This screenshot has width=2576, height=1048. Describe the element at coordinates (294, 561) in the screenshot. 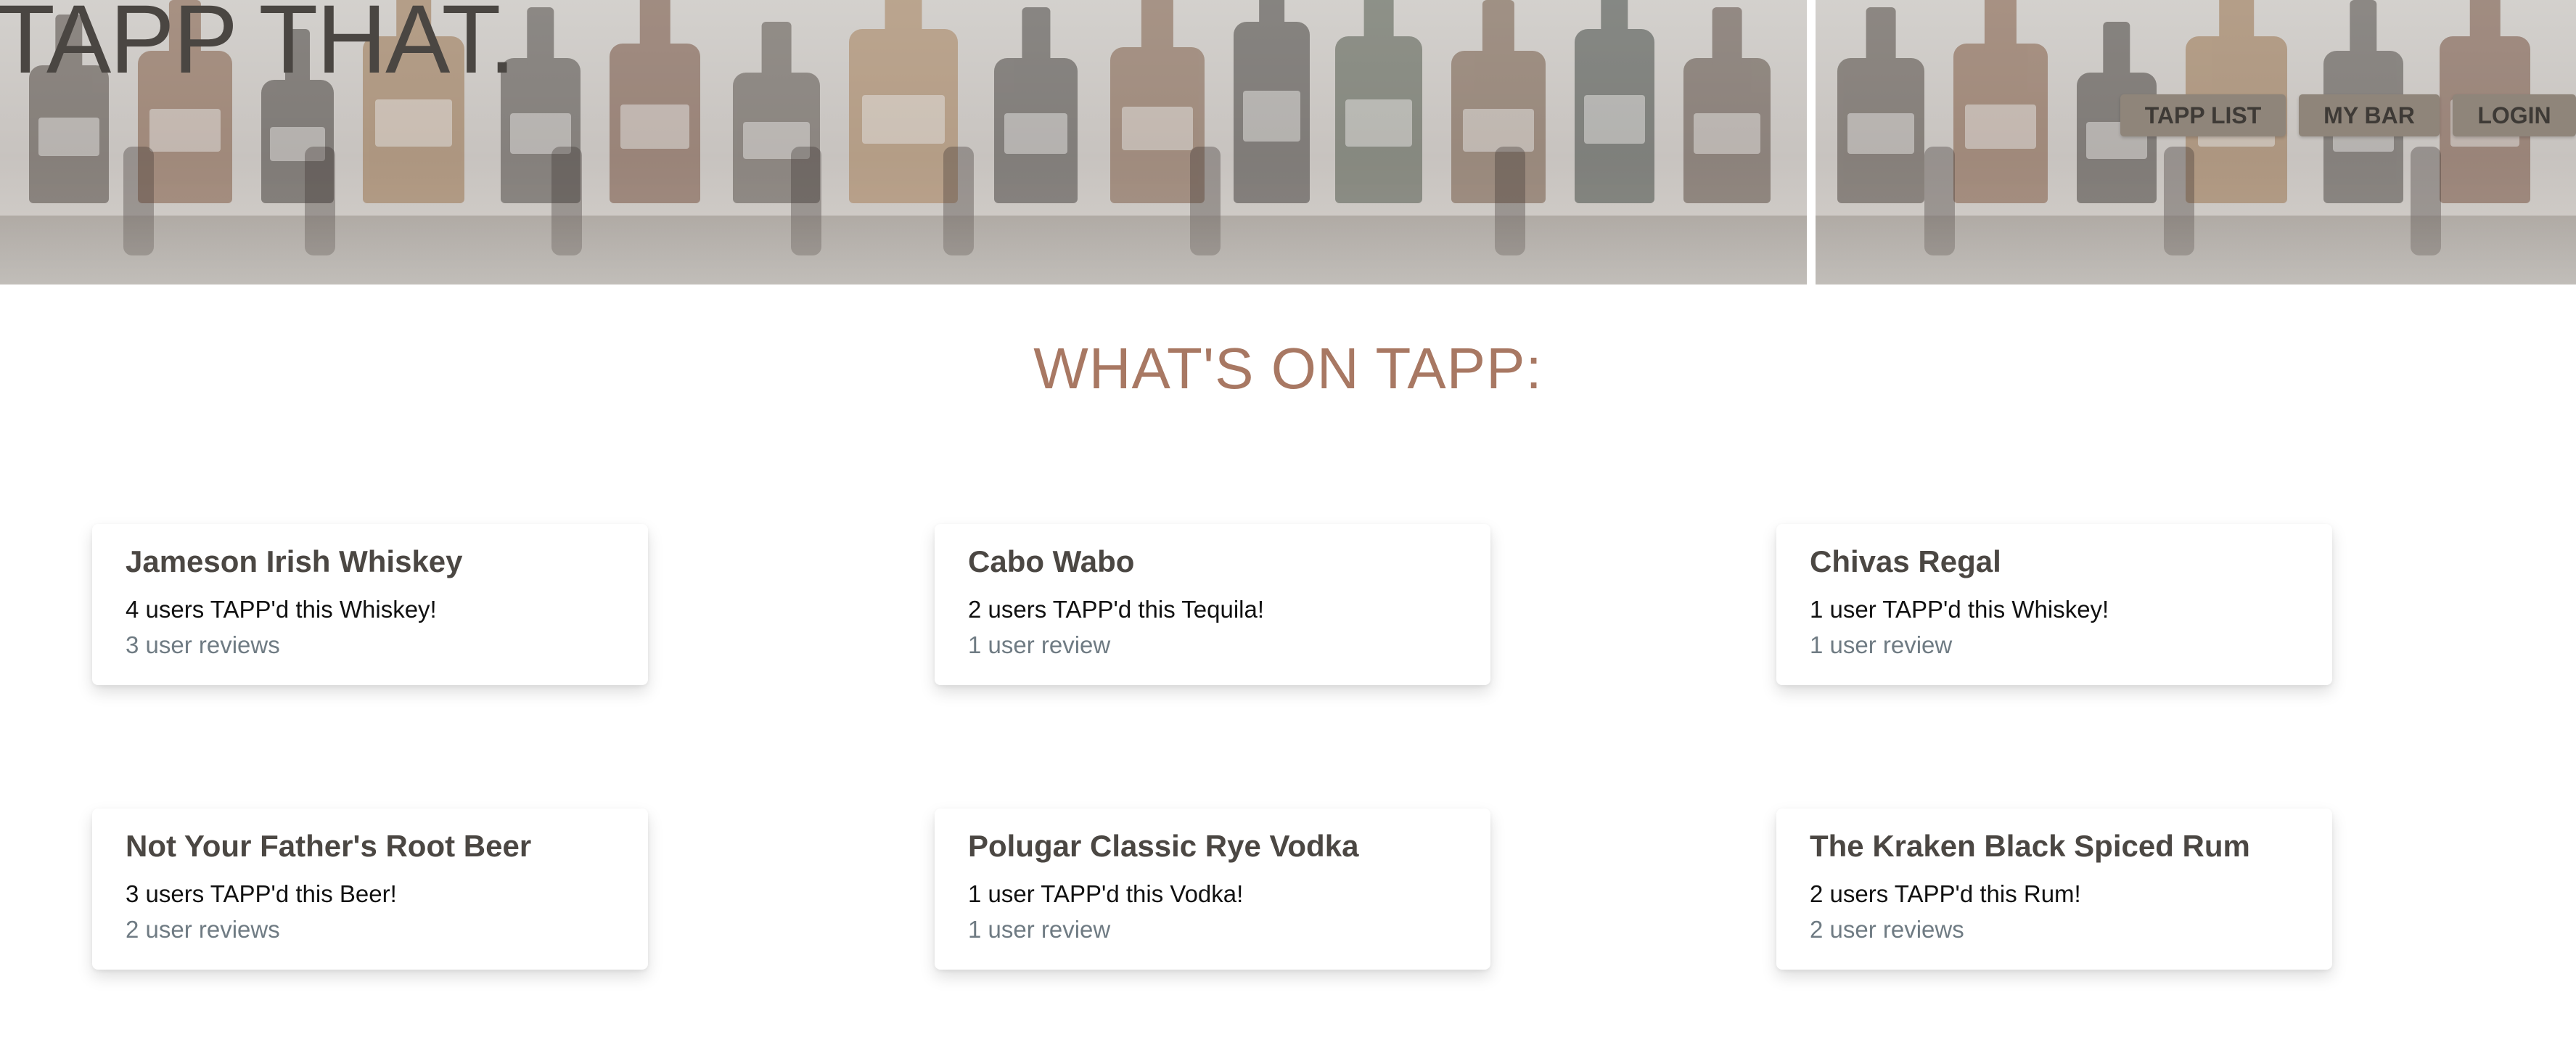

I see `drink-name: Jameson Irish Whiskey` at that location.